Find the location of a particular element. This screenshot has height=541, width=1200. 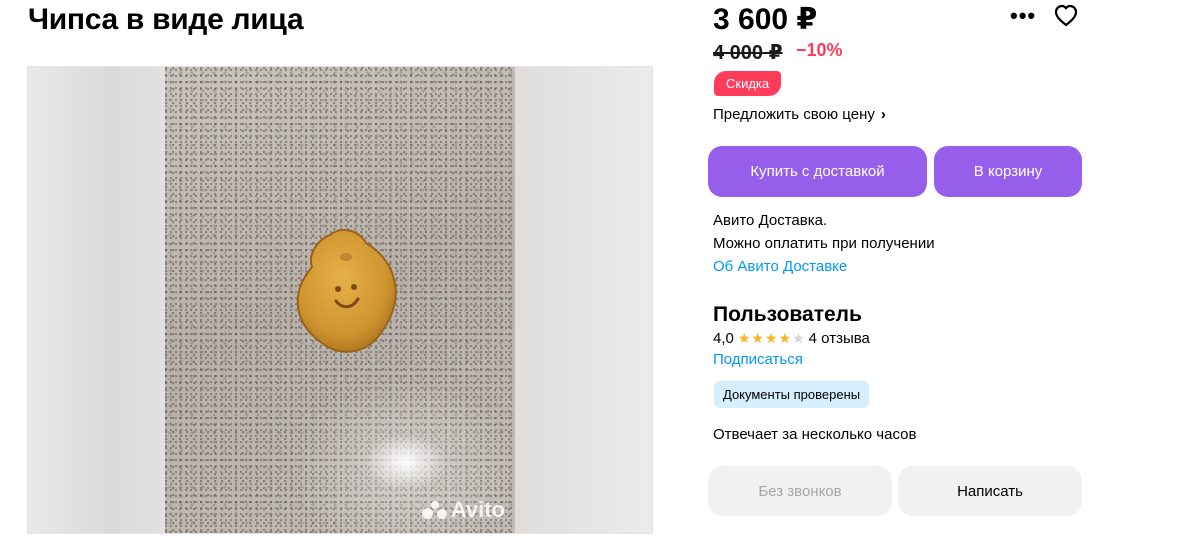

write-message-button: Написать is located at coordinates (990, 491).